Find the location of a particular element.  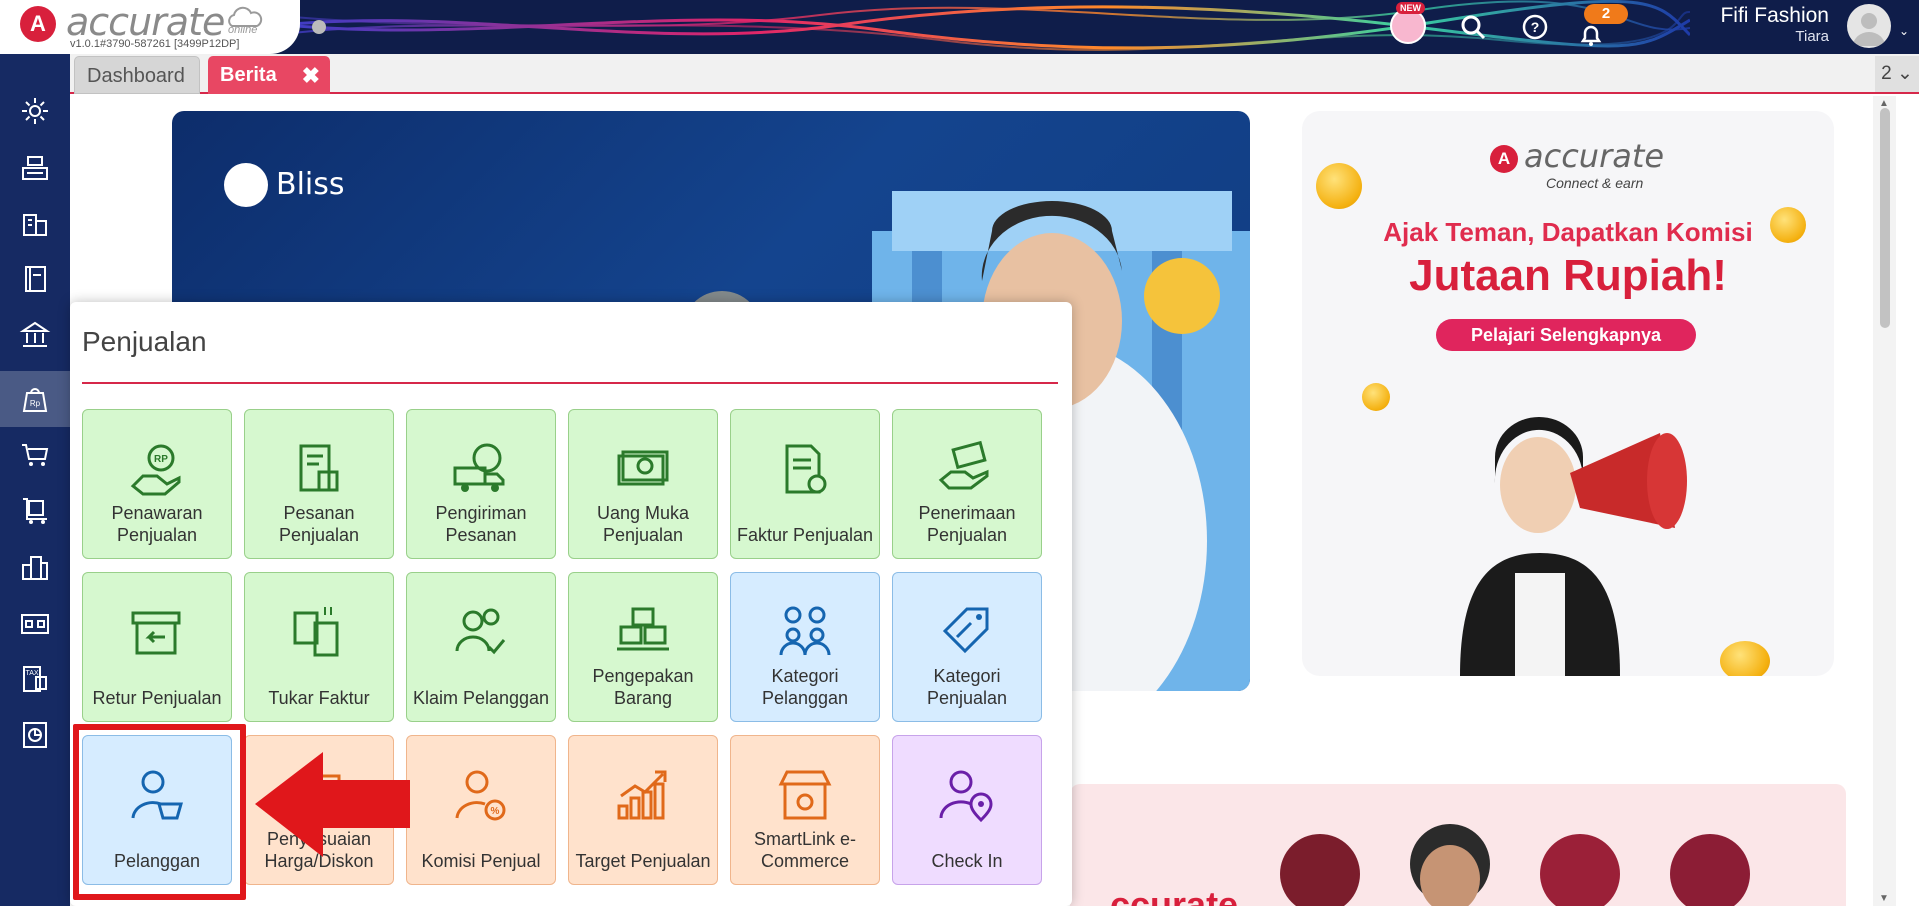

chevron-down-icon: ⌄ is located at coordinates (1904, 31).